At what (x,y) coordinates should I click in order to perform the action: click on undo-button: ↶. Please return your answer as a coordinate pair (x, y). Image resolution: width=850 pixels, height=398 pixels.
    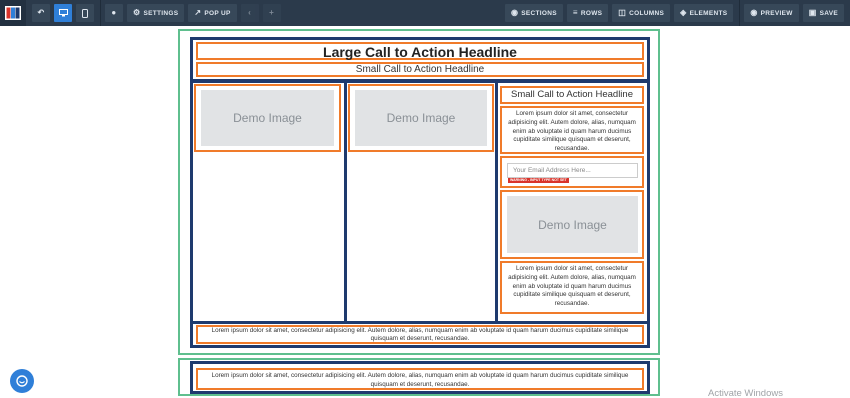
    Looking at the image, I should click on (41, 13).